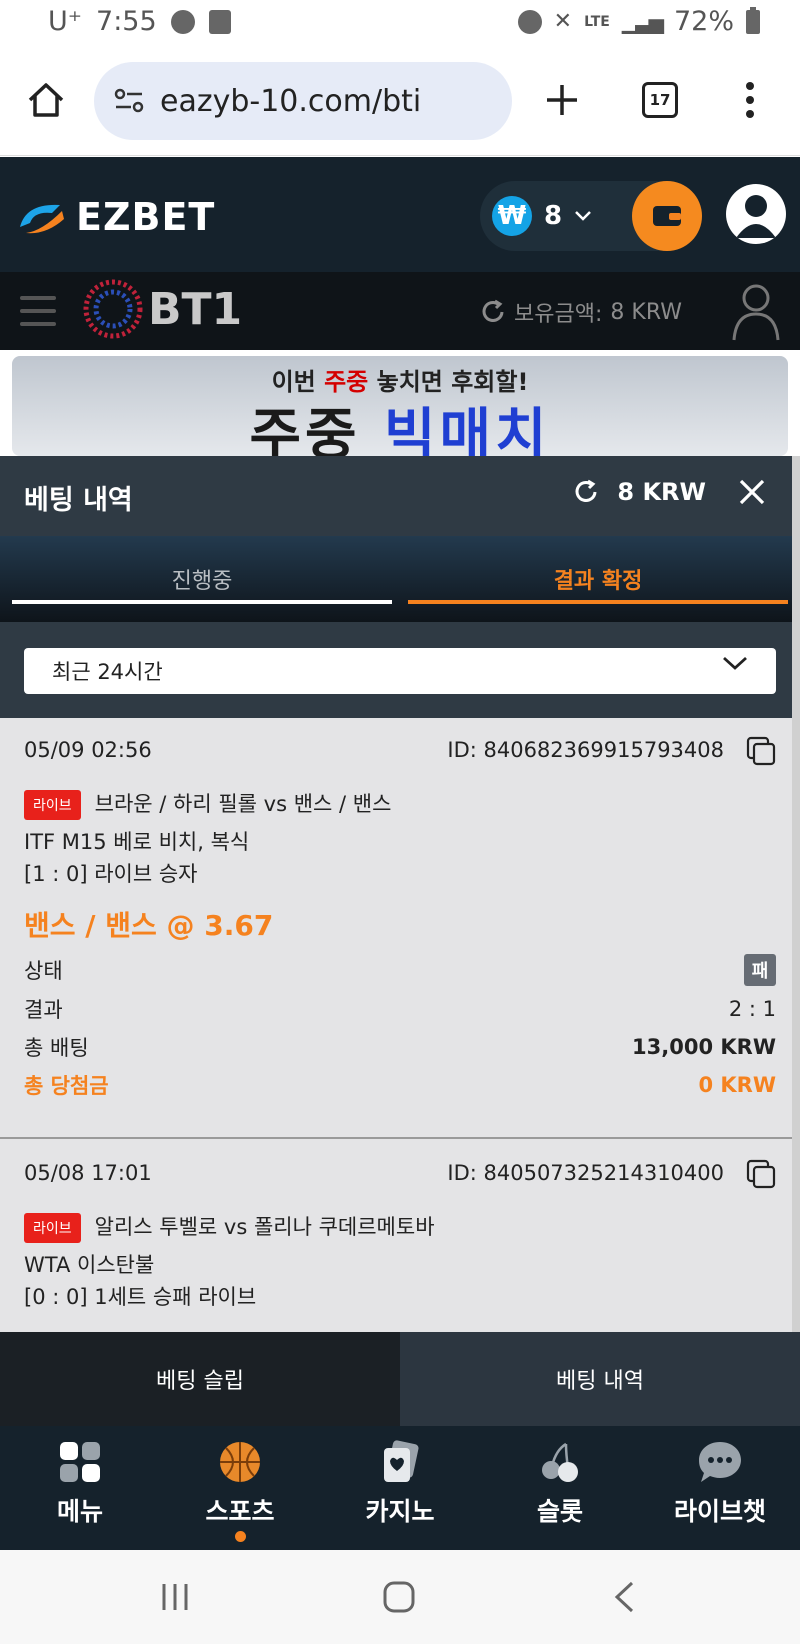 The image size is (800, 1644). Describe the element at coordinates (703, 21) in the screenshot. I see `battery-percent: 72%` at that location.